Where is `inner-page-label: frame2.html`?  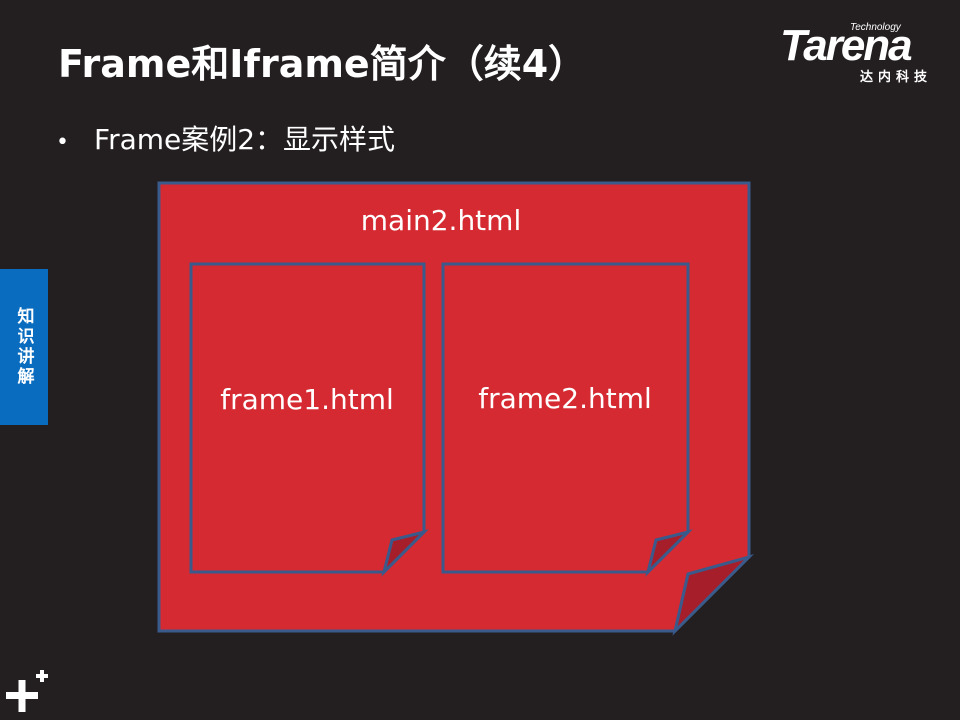
inner-page-label: frame2.html is located at coordinates (565, 398).